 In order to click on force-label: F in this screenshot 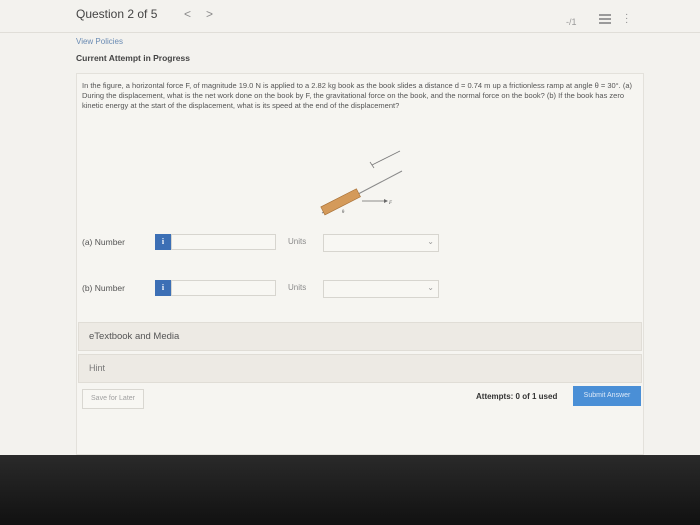, I will do `click(390, 203)`.